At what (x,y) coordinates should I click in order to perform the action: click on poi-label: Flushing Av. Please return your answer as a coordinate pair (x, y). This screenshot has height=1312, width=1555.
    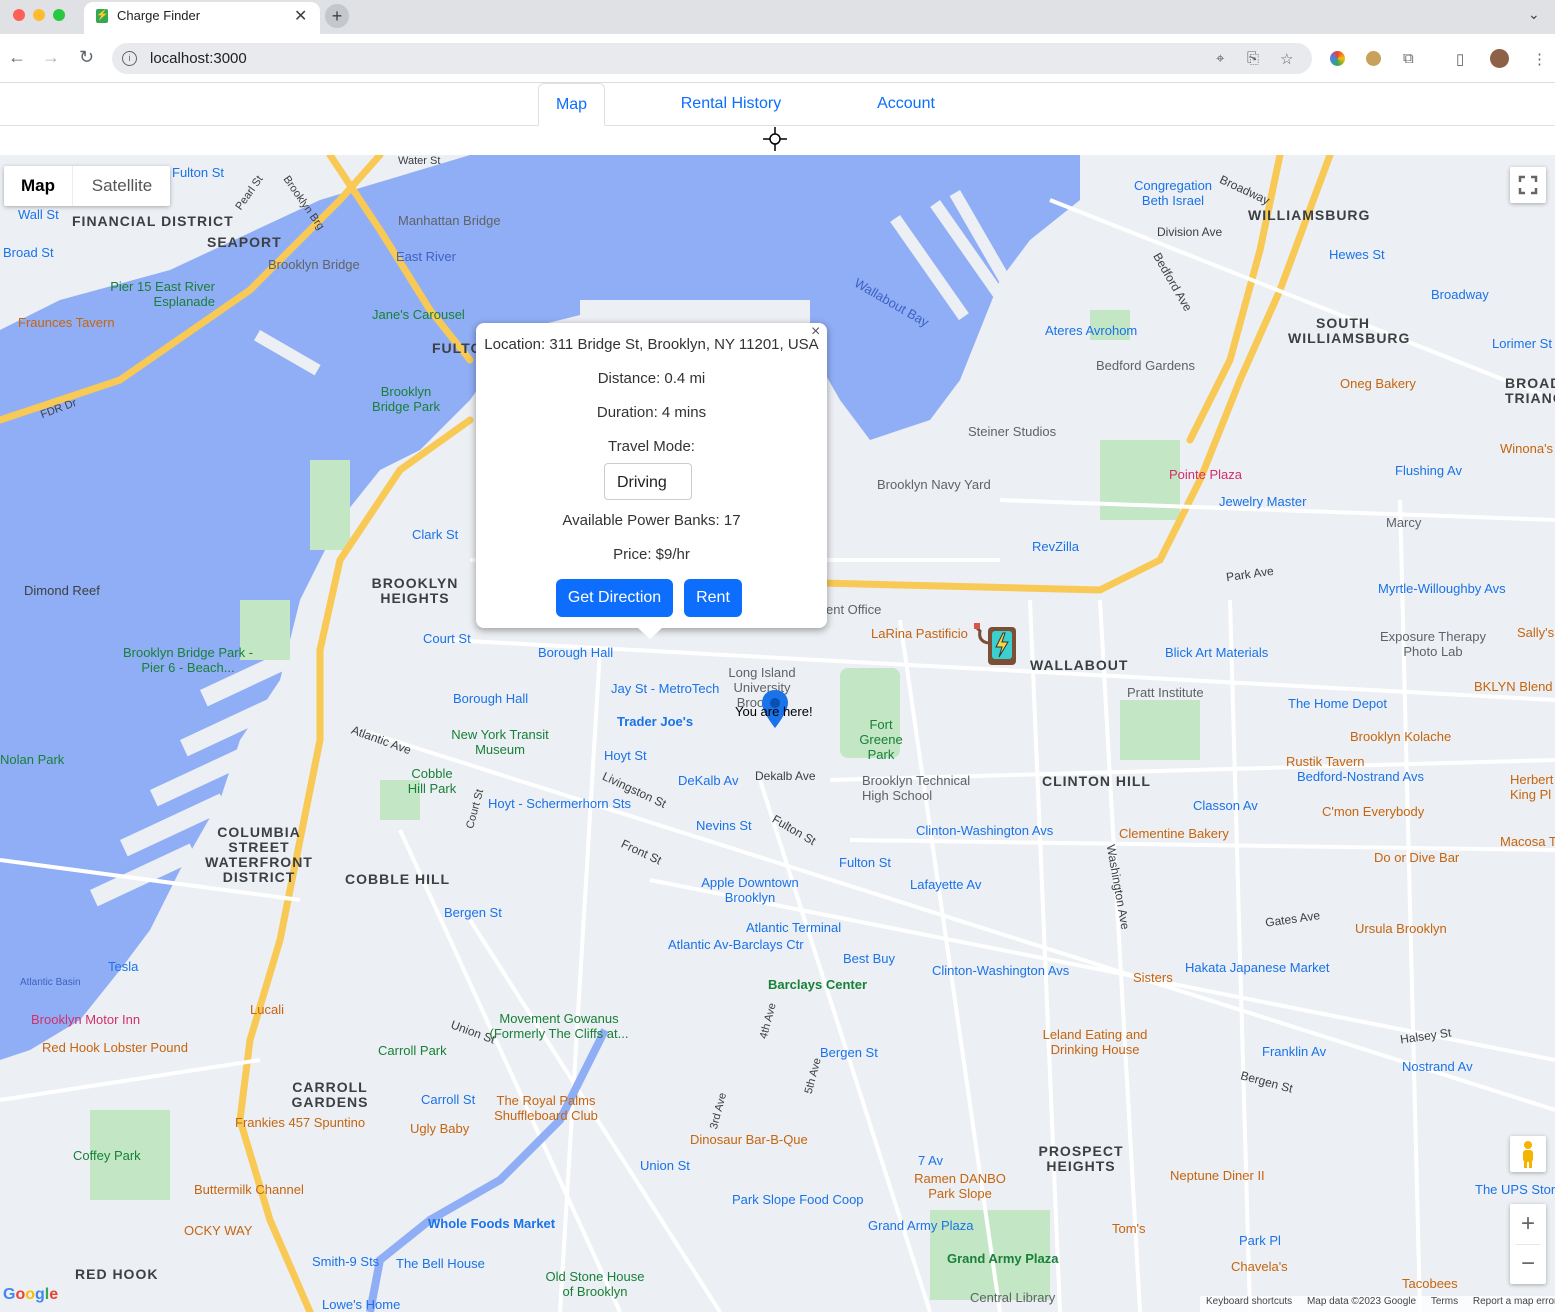
    Looking at the image, I should click on (1428, 470).